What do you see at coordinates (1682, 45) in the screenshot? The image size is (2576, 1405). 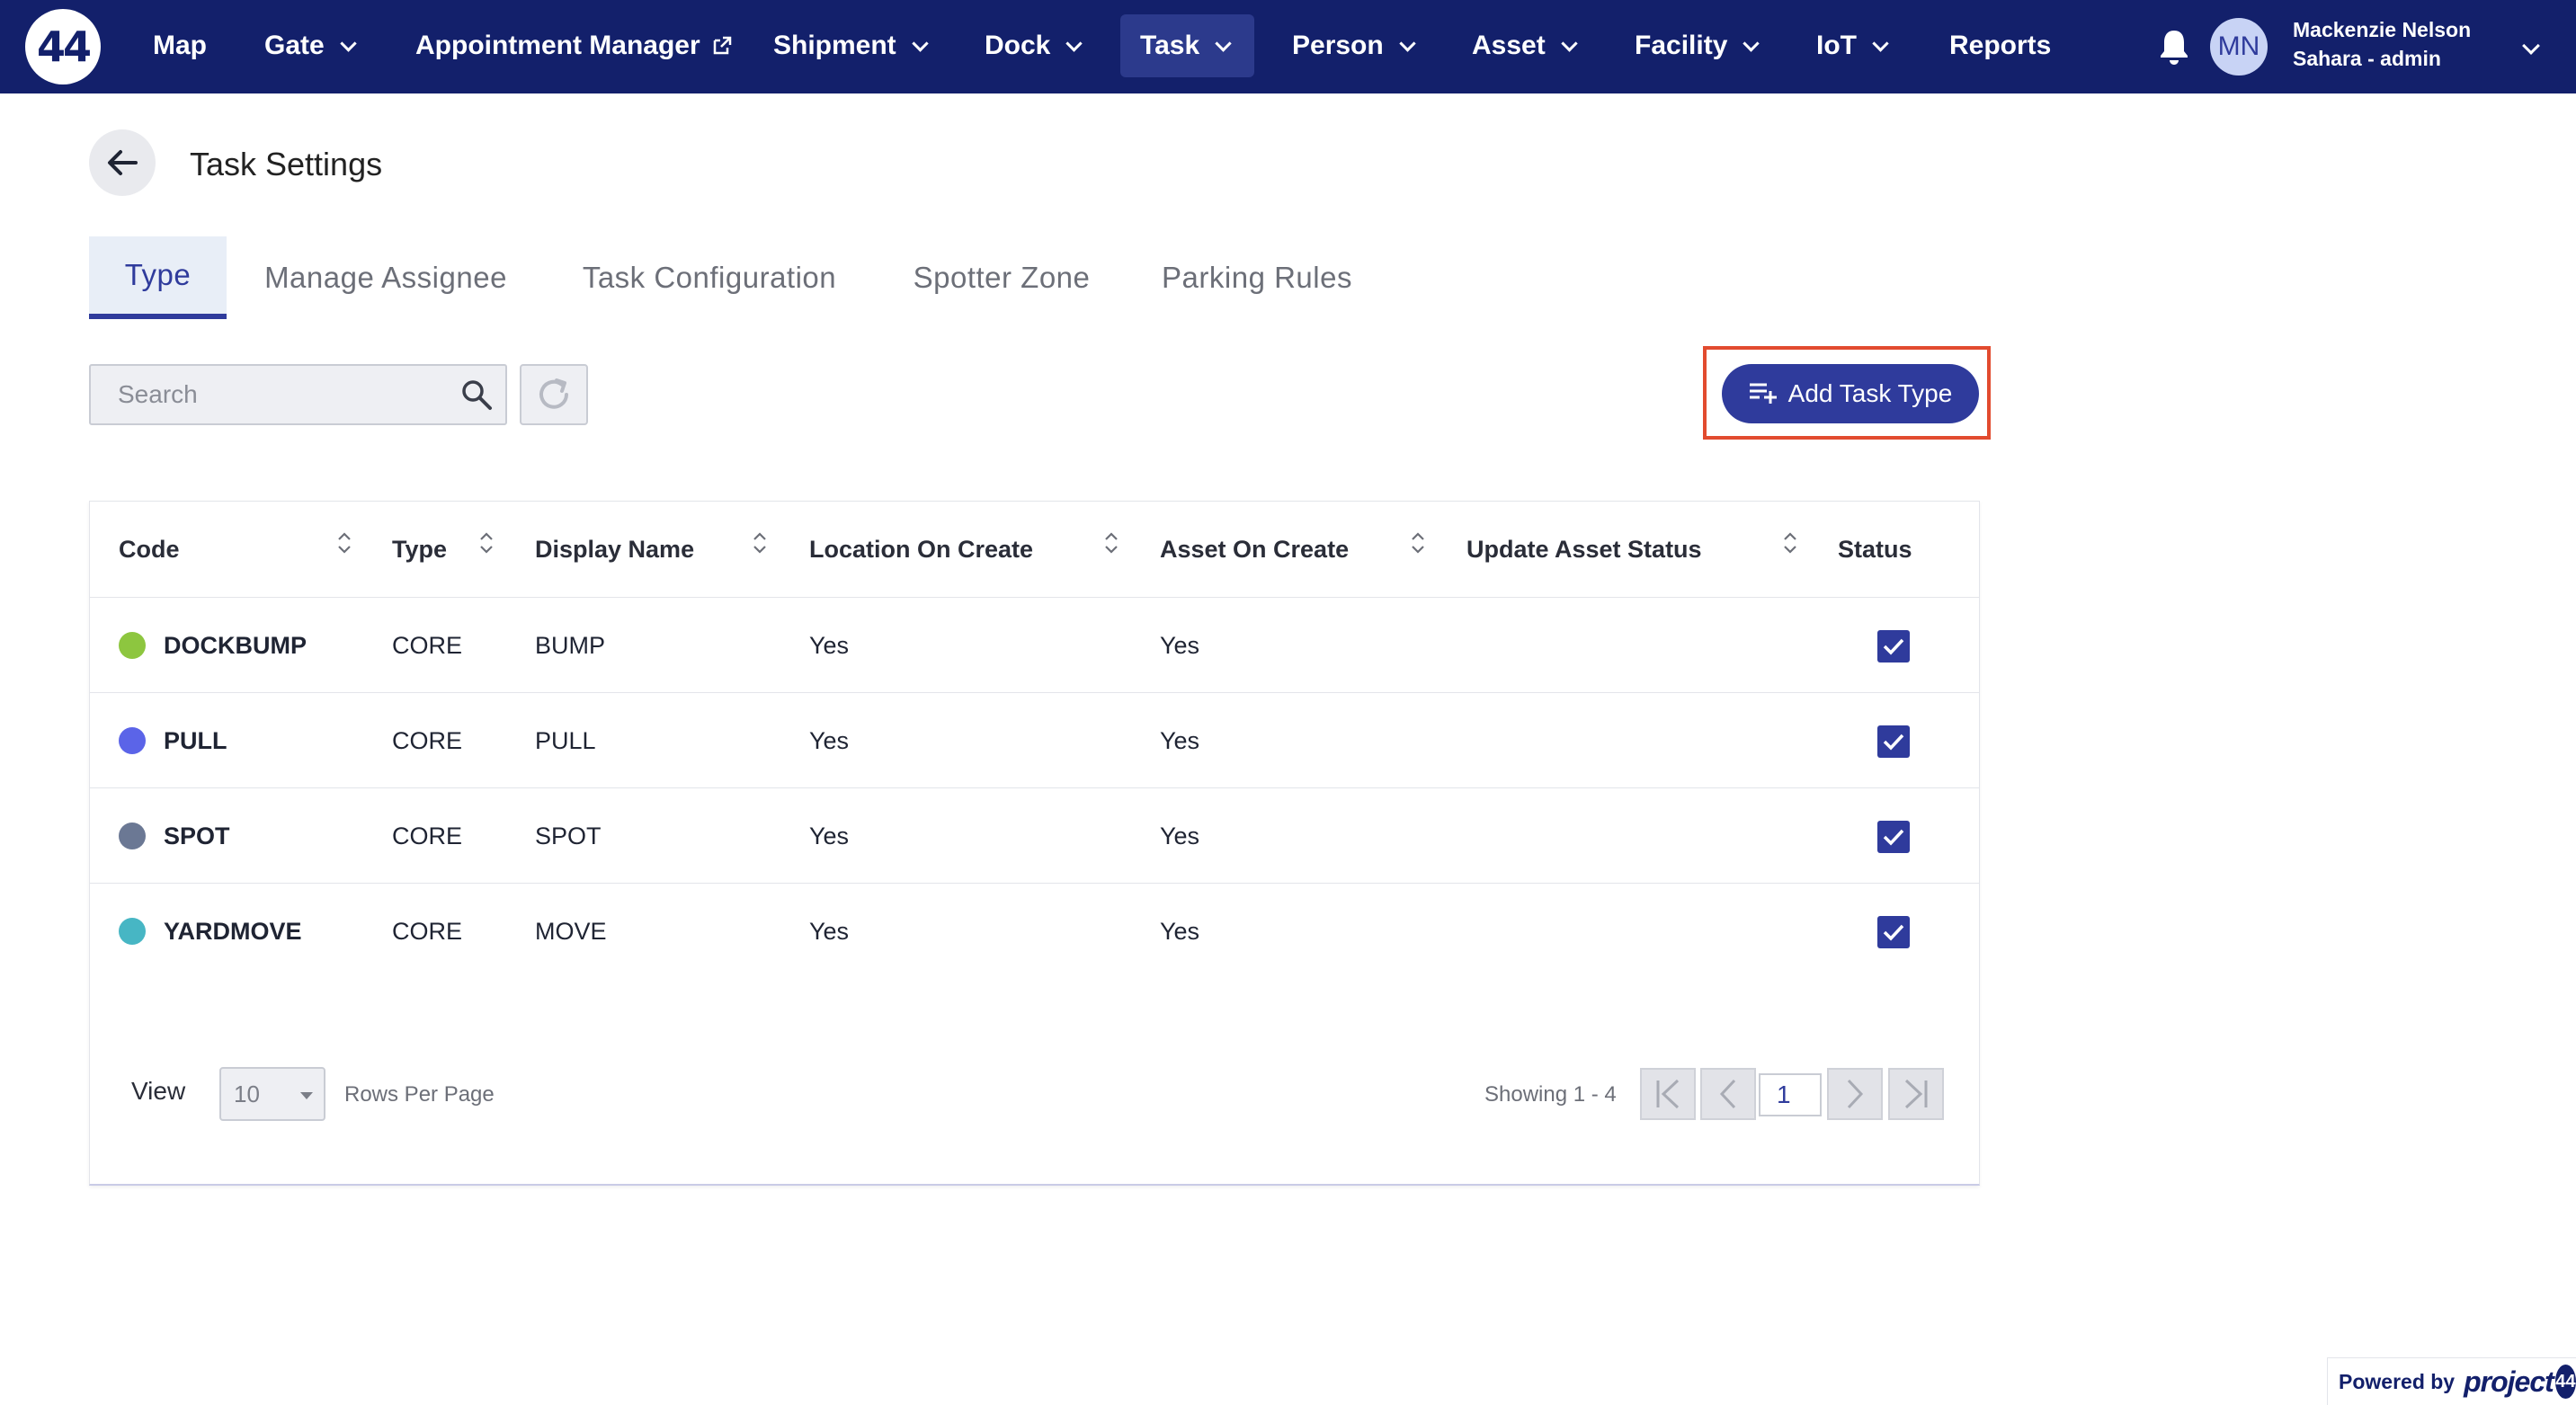 I see `nav-item-label: Facility` at bounding box center [1682, 45].